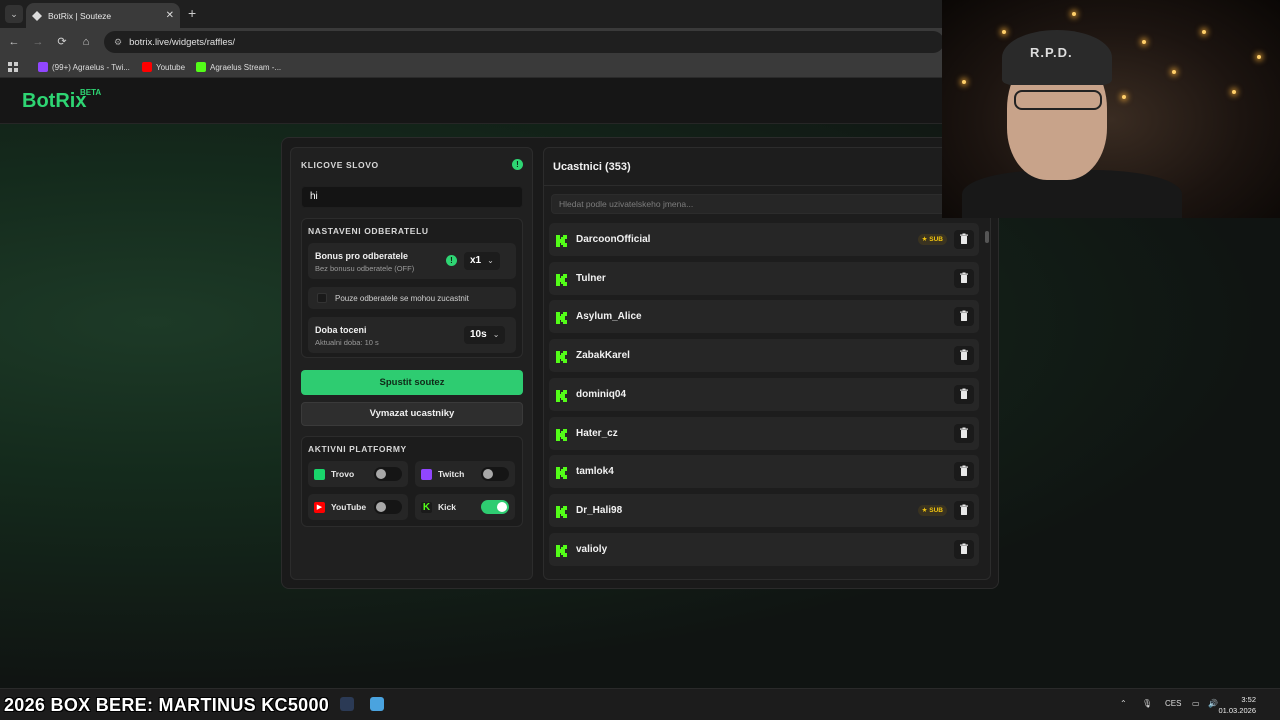  I want to click on participant-row: valioly, so click(764, 549).